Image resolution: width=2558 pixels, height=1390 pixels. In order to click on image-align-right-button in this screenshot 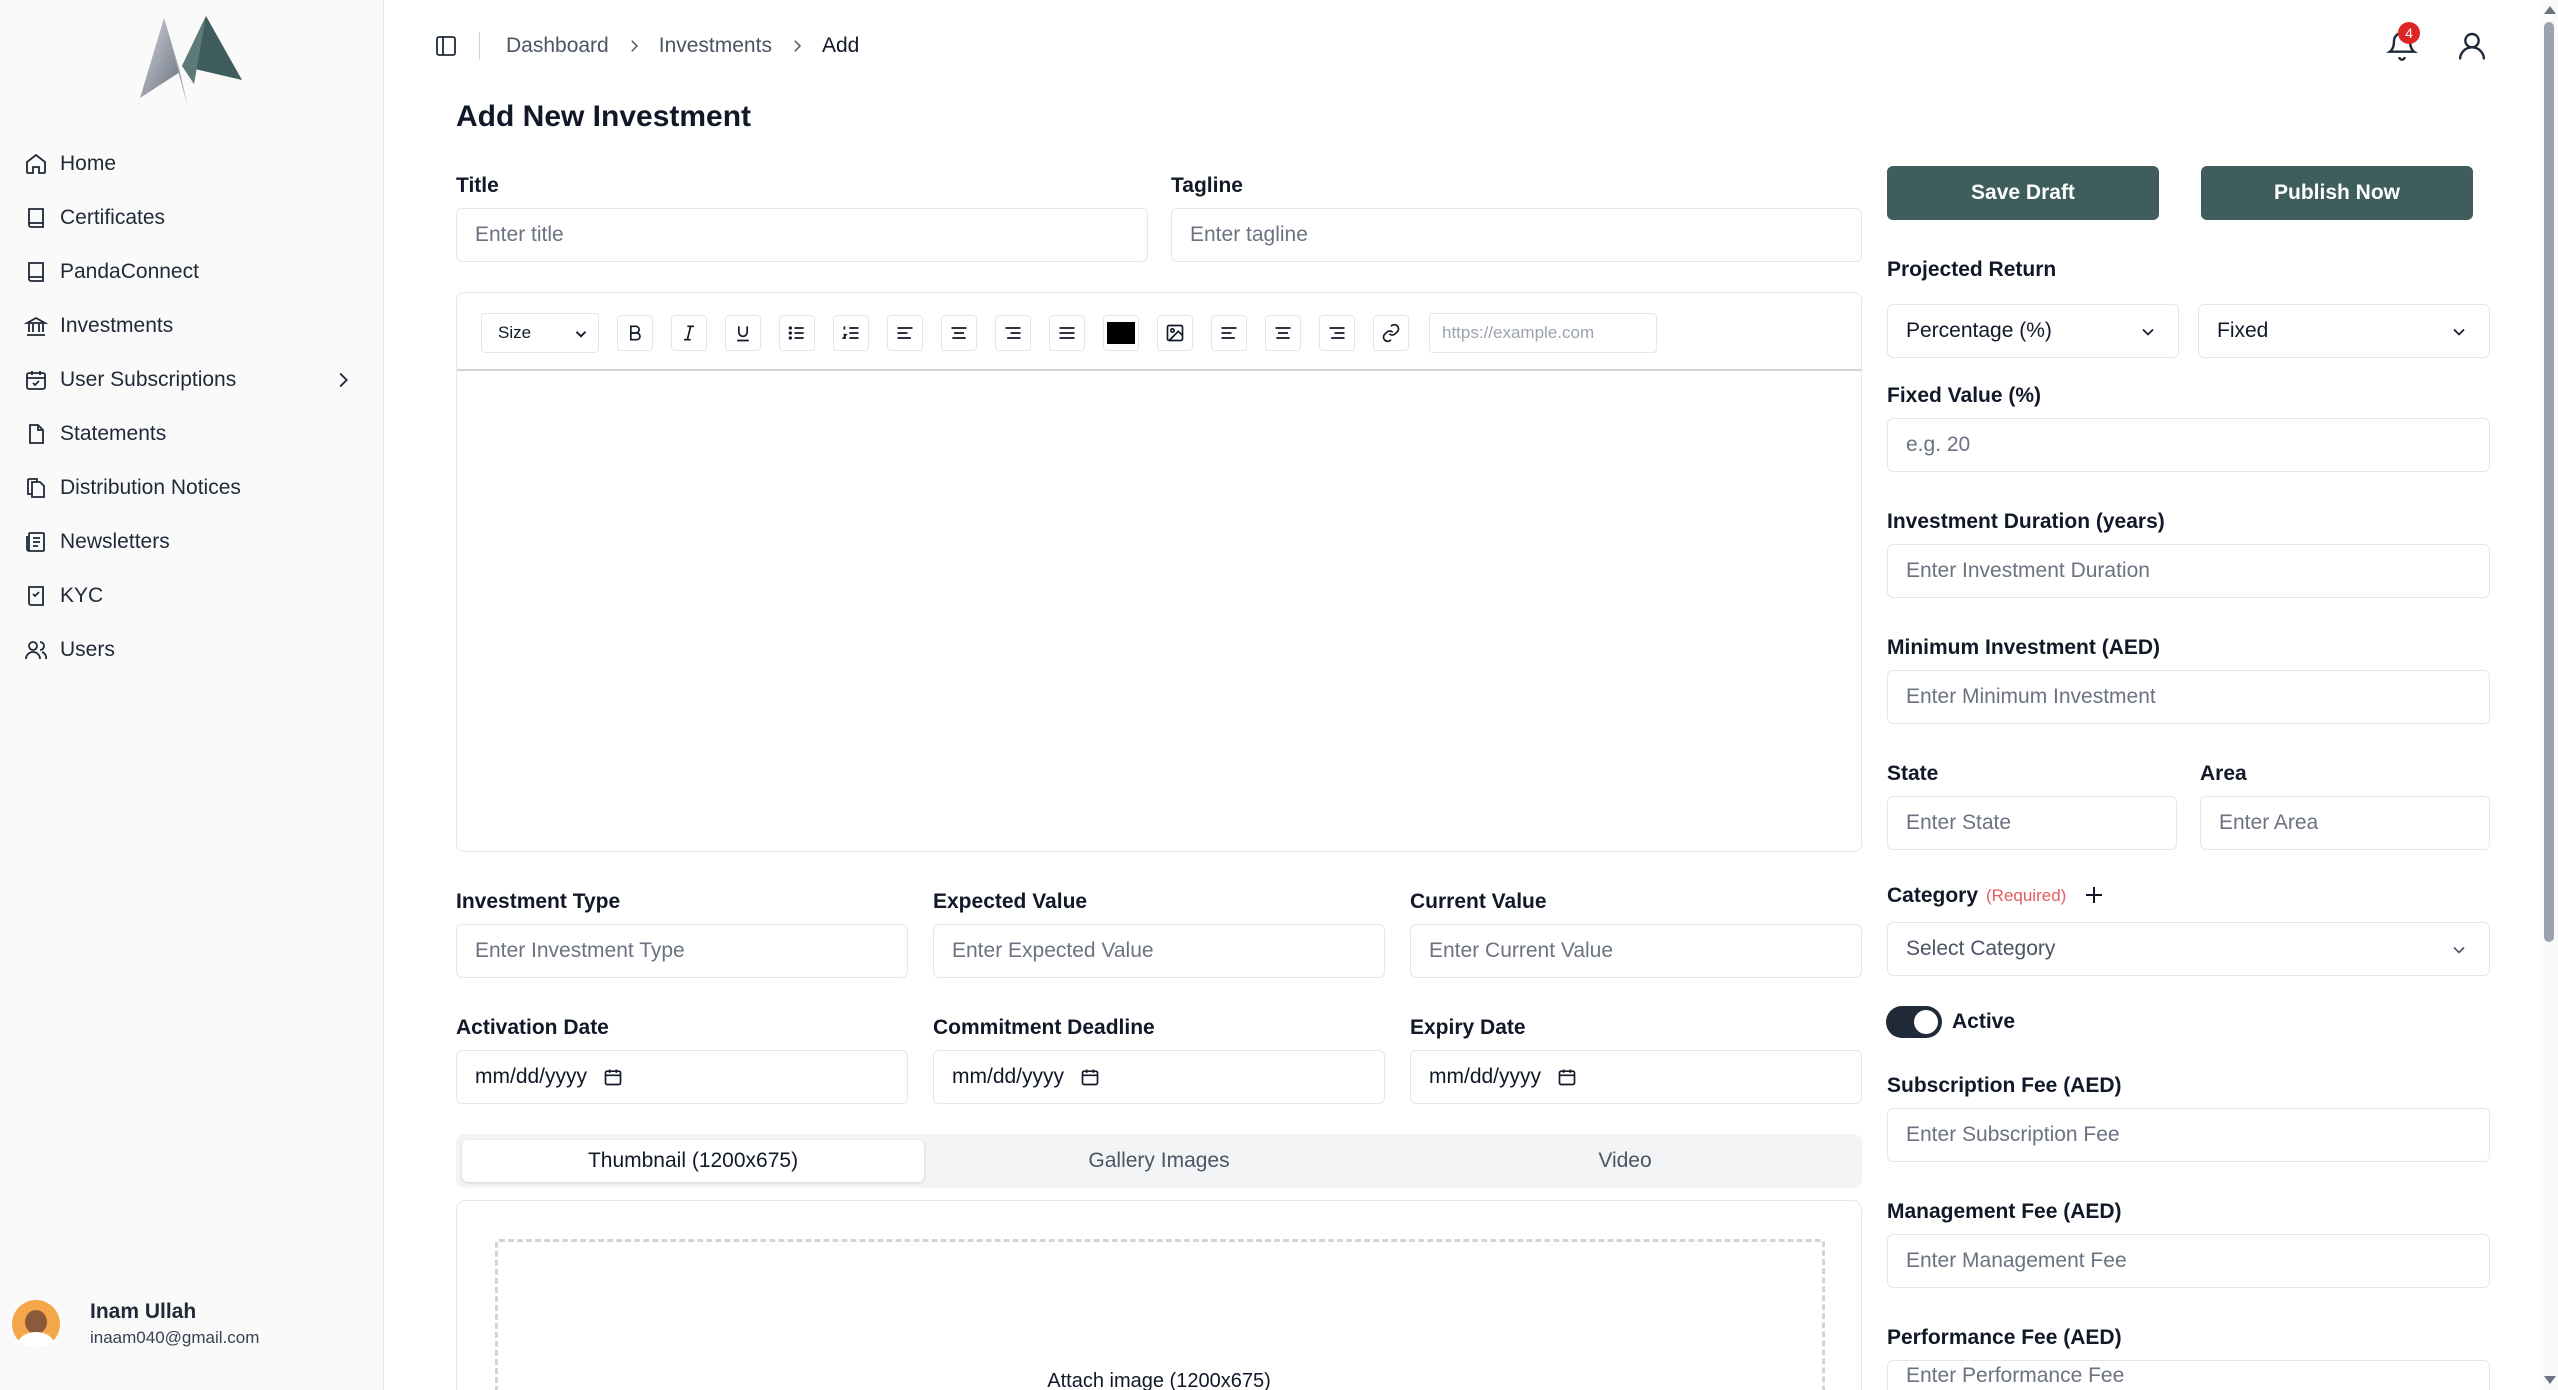, I will do `click(1337, 333)`.